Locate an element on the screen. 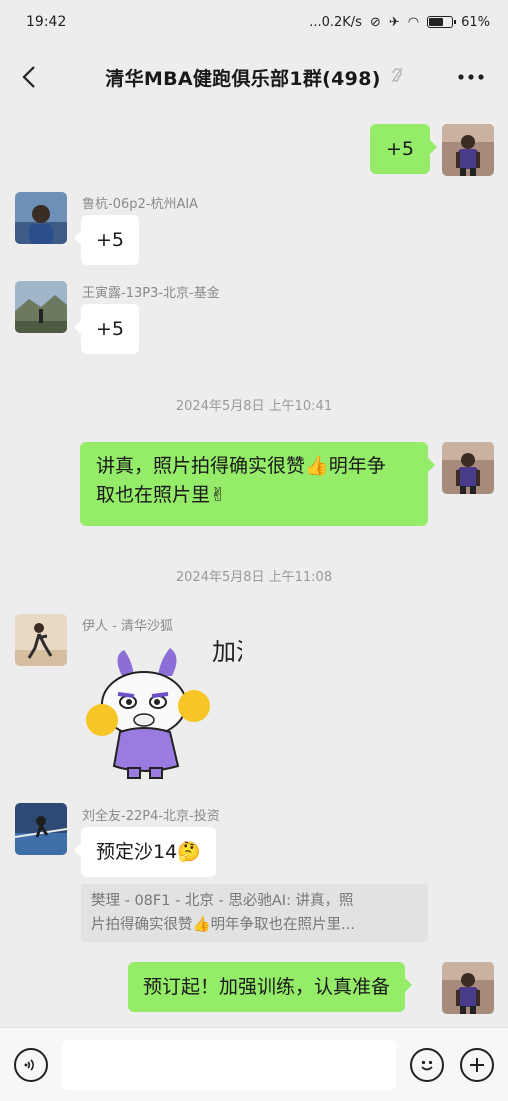 The height and width of the screenshot is (1101, 508). victory-hand-icon: ✌ is located at coordinates (218, 495).